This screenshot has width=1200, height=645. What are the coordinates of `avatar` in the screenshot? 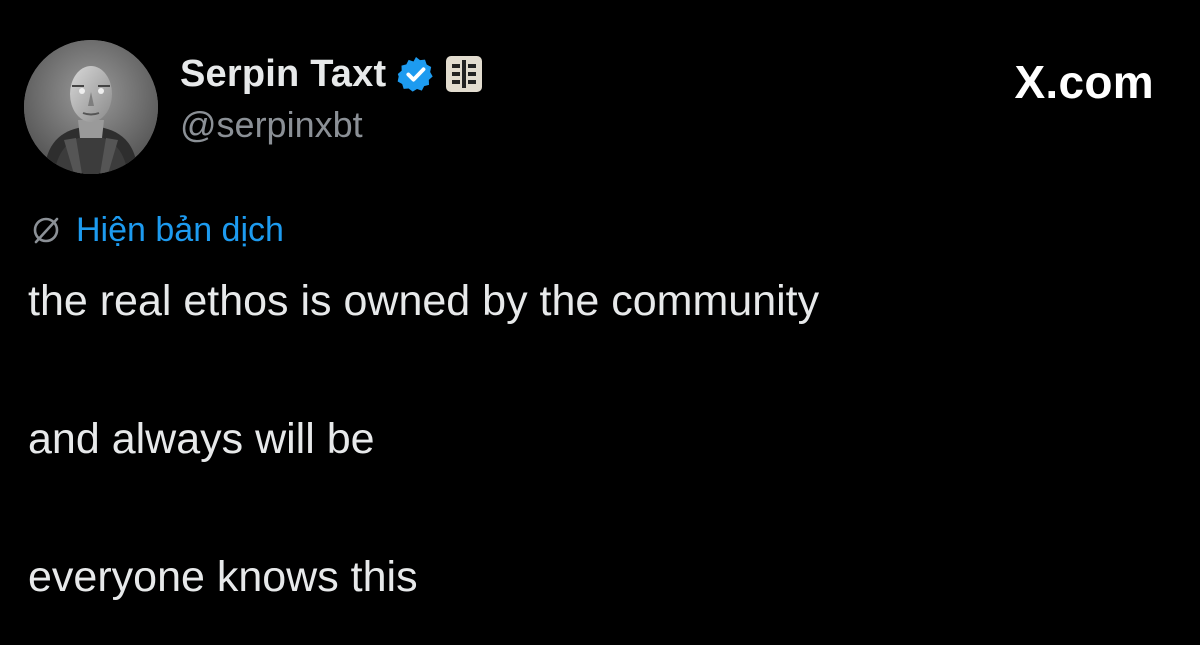 It's located at (91, 107).